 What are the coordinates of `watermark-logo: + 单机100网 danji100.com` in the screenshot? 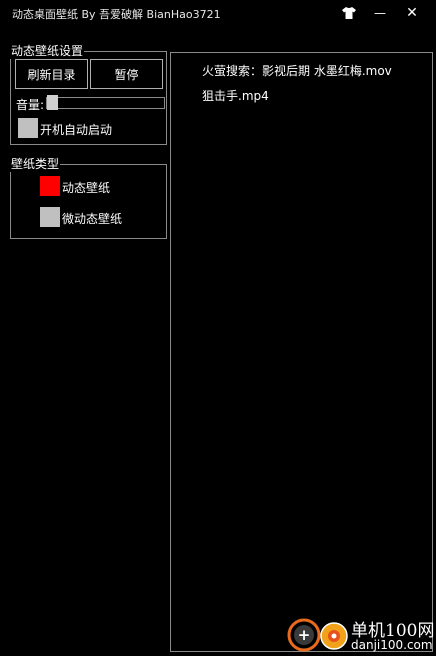 It's located at (361, 634).